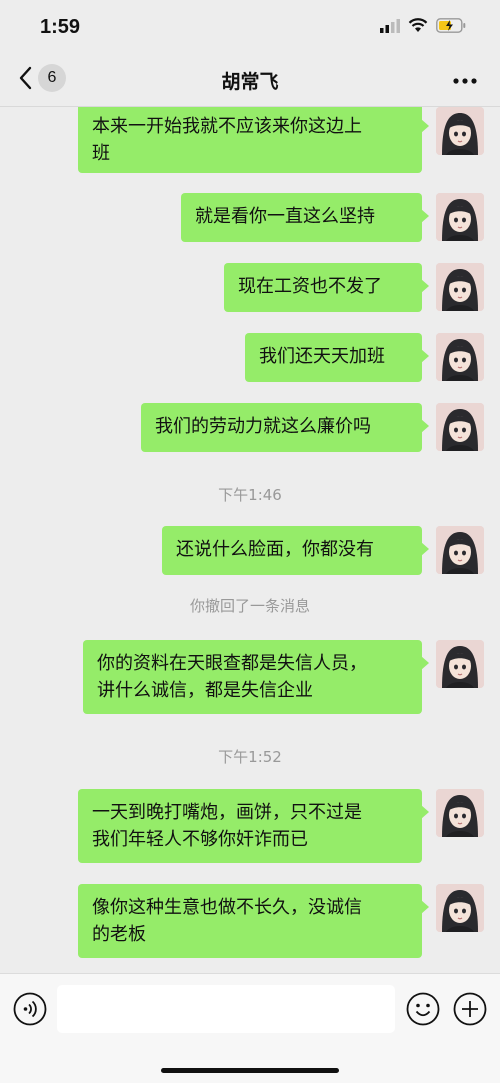  I want to click on message-text: 讲什么诚信，都是失信企业, so click(205, 690).